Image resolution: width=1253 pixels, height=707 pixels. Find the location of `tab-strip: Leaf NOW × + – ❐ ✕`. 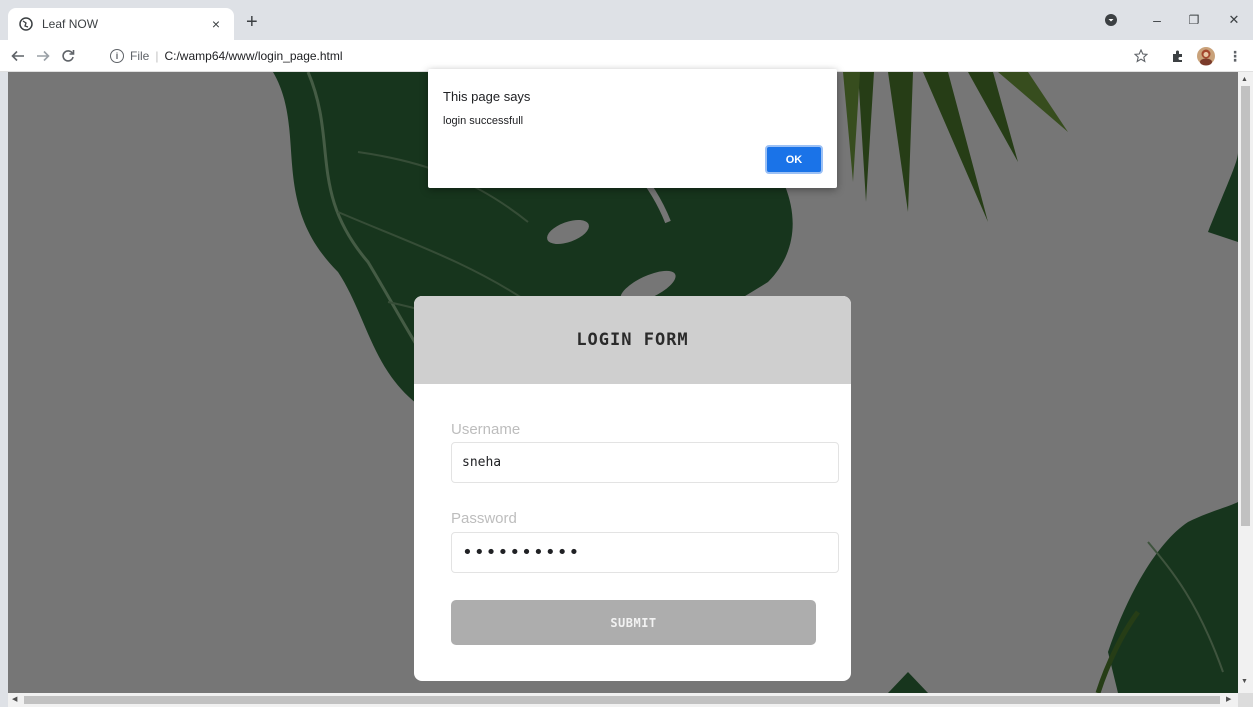

tab-strip: Leaf NOW × + – ❐ ✕ is located at coordinates (626, 20).